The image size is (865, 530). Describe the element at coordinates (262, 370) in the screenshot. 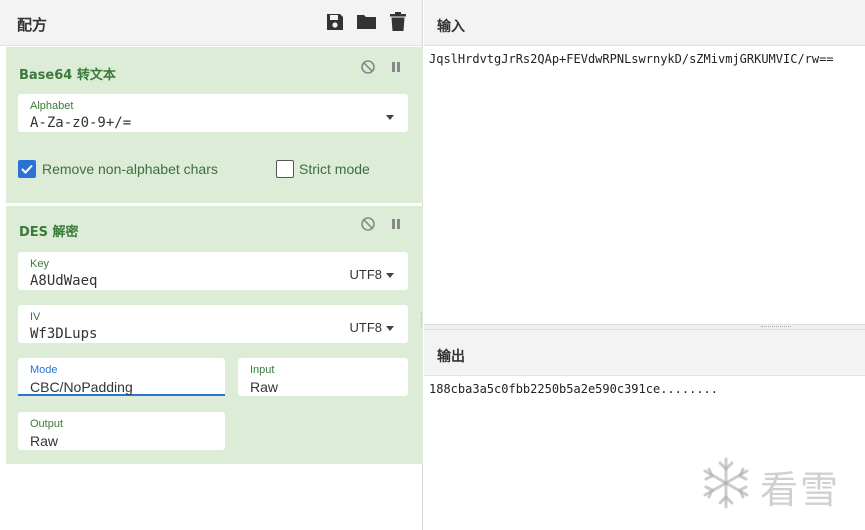

I see `input-format-label: Input` at that location.